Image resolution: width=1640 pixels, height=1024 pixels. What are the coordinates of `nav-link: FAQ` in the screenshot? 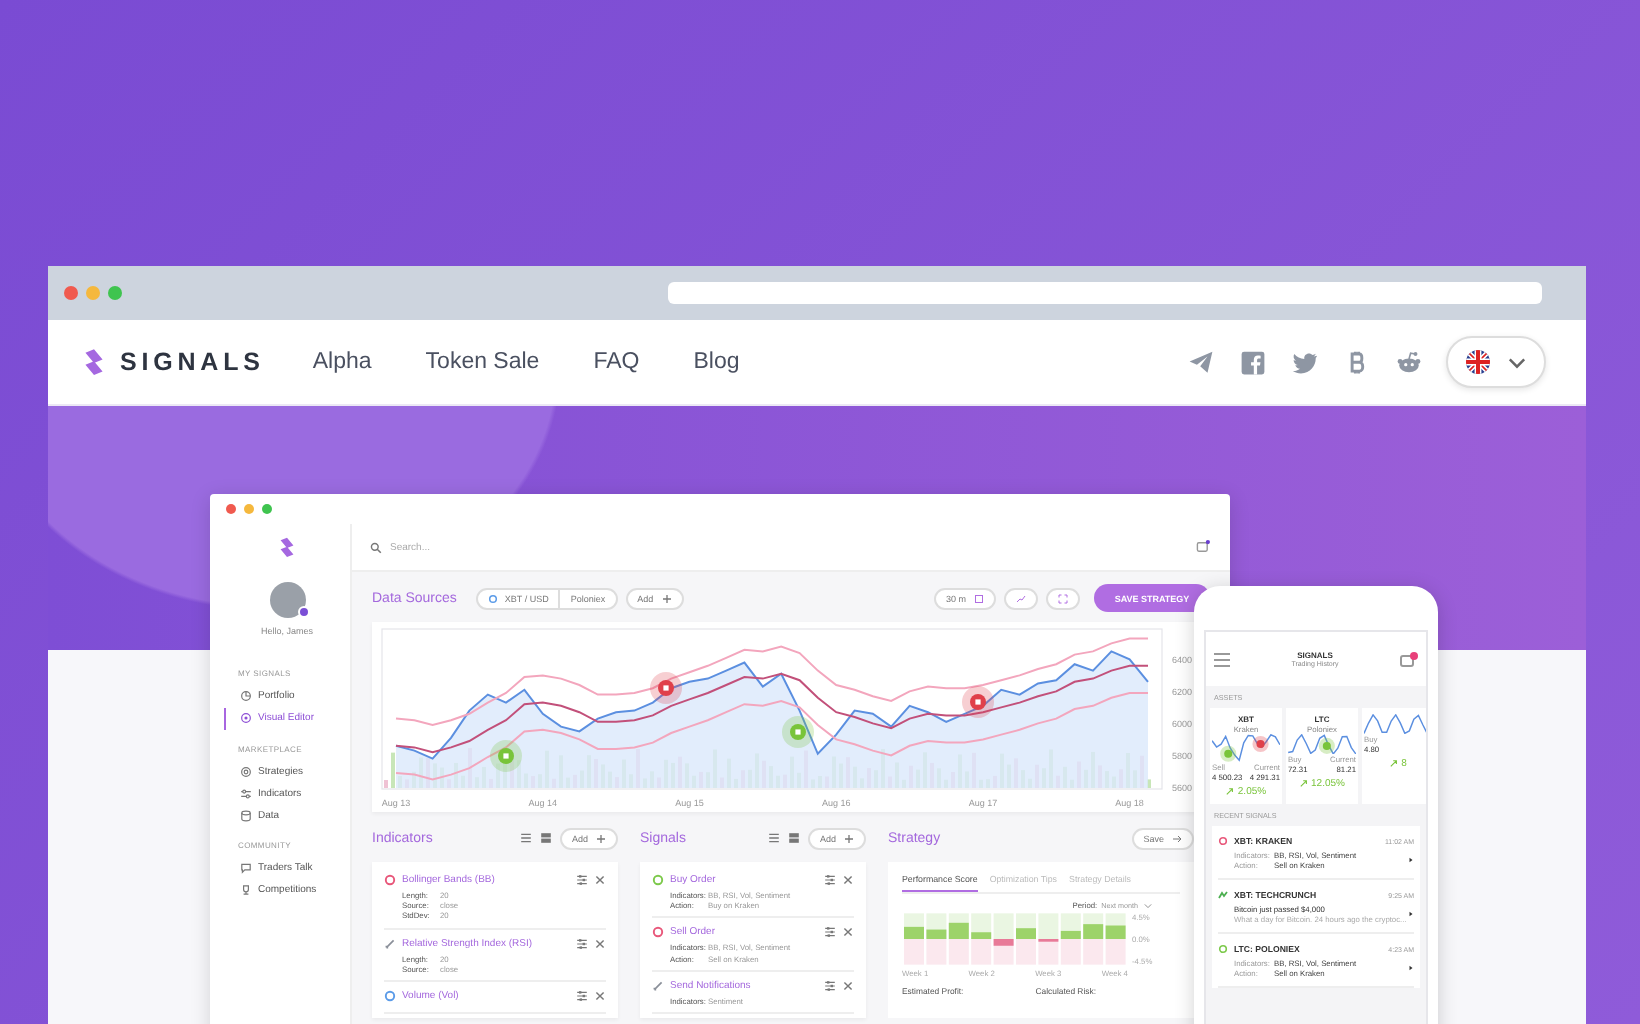 It's located at (616, 362).